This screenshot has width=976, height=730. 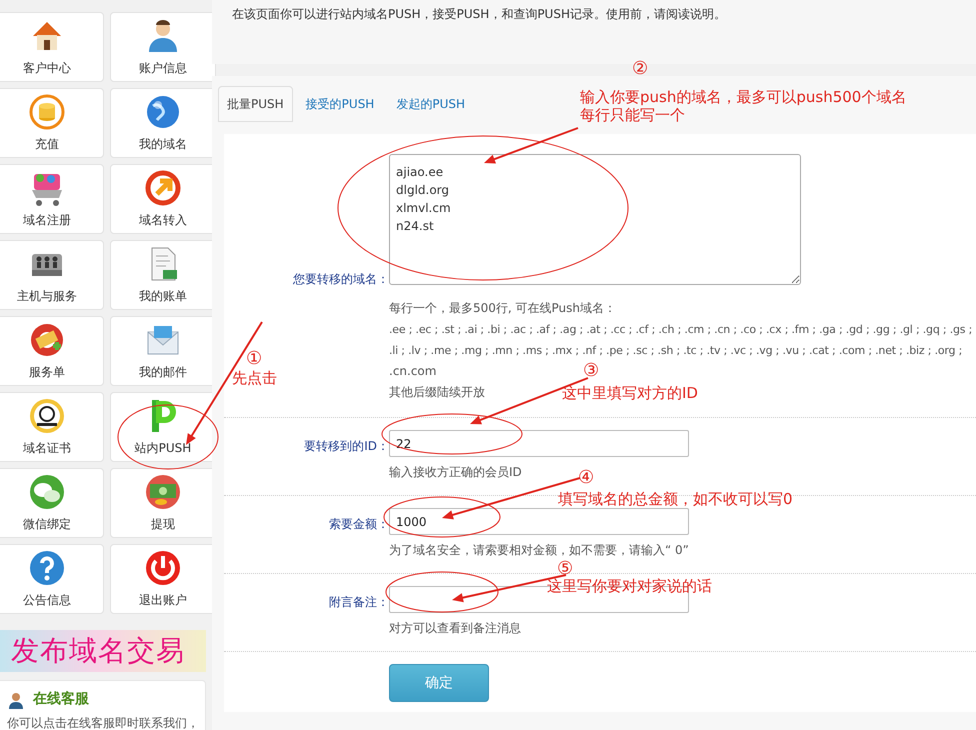 I want to click on menu-tile: 域名注册, so click(x=52, y=199).